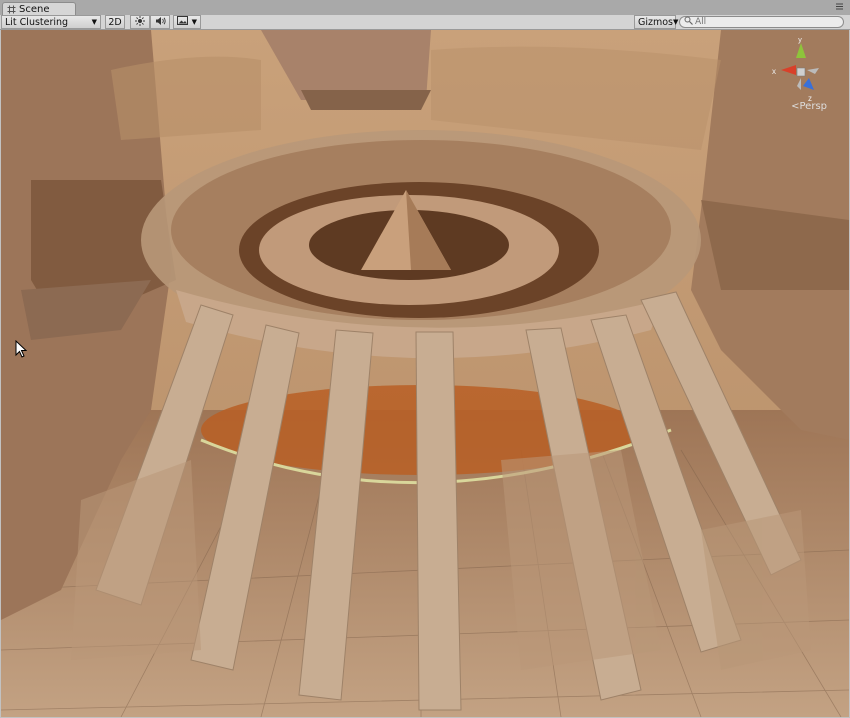  What do you see at coordinates (800, 41) in the screenshot?
I see `y-axis-label: y` at bounding box center [800, 41].